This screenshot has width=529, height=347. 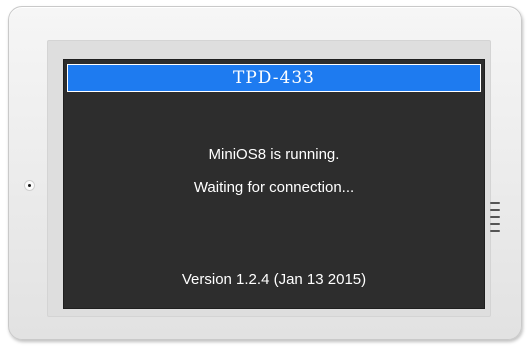 I want to click on title-bar: TPD-433, so click(x=274, y=78).